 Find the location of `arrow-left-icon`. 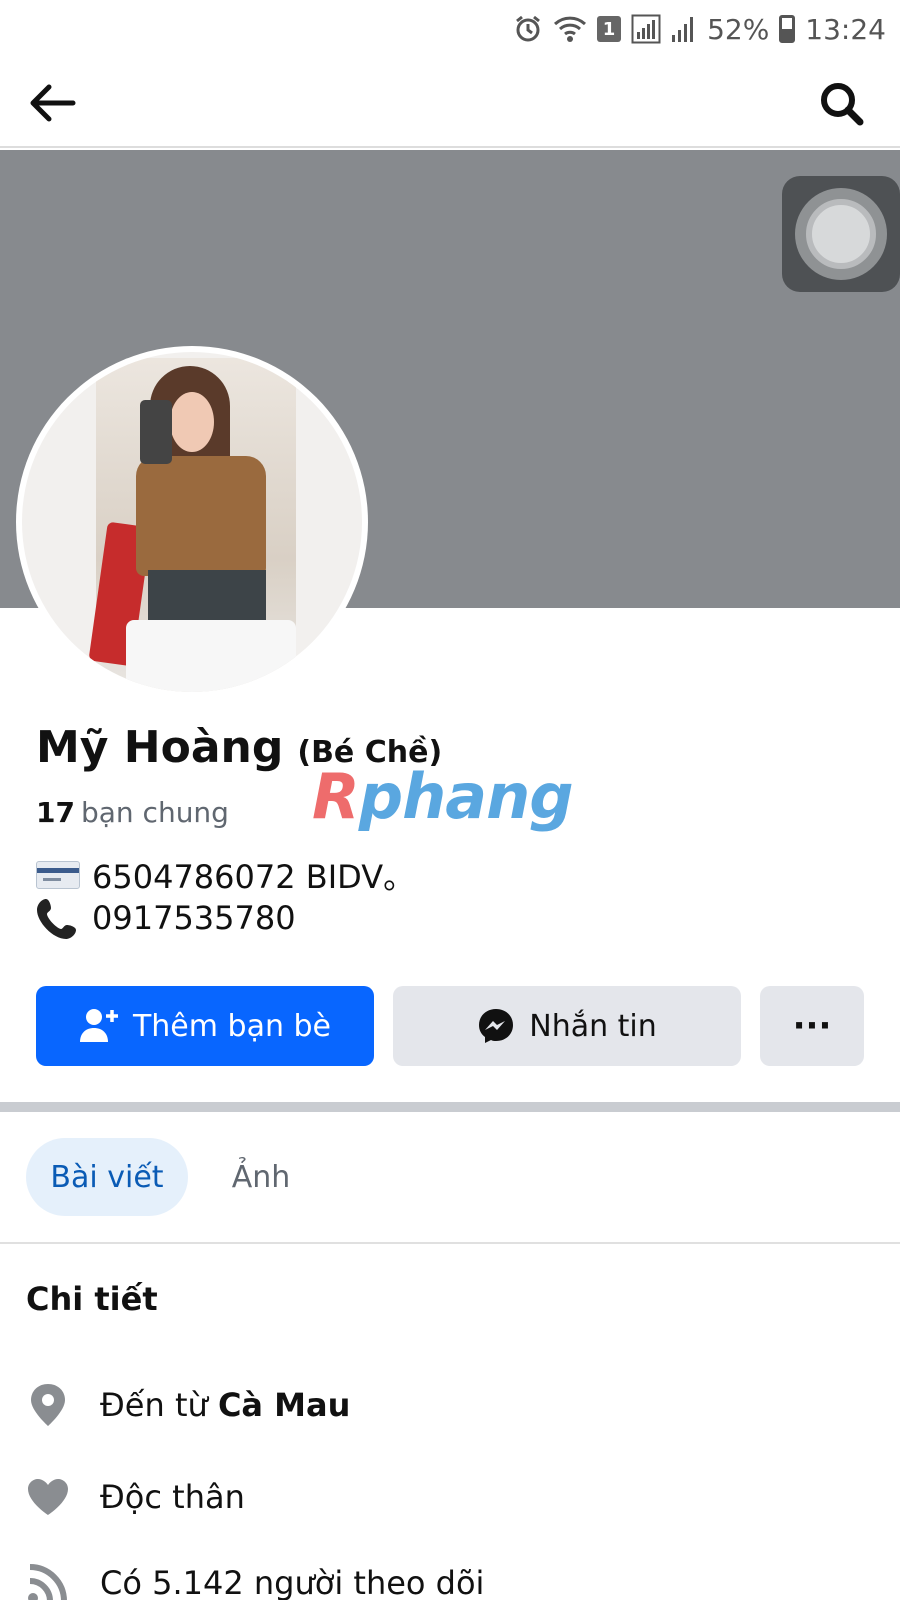

arrow-left-icon is located at coordinates (53, 103).